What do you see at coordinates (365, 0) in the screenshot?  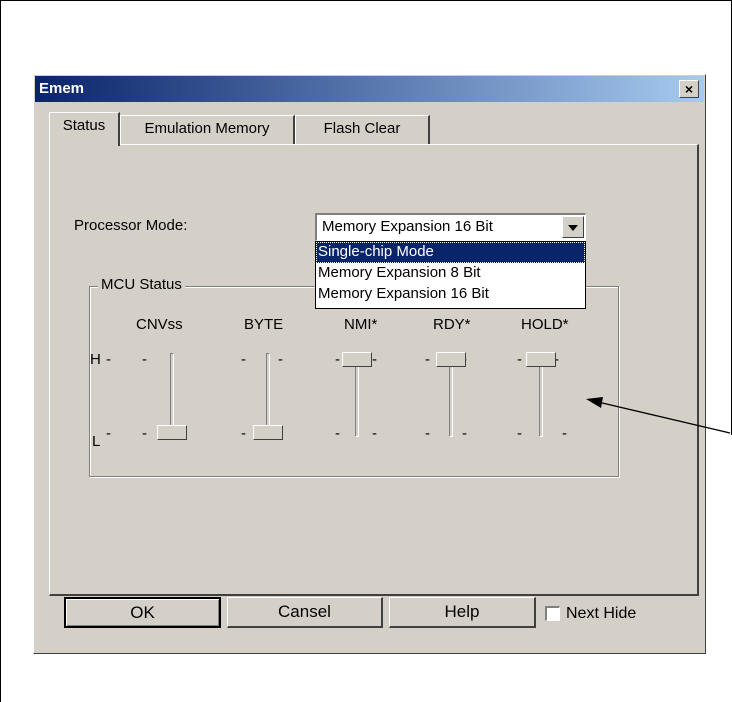 I see `figure-frame-top` at bounding box center [365, 0].